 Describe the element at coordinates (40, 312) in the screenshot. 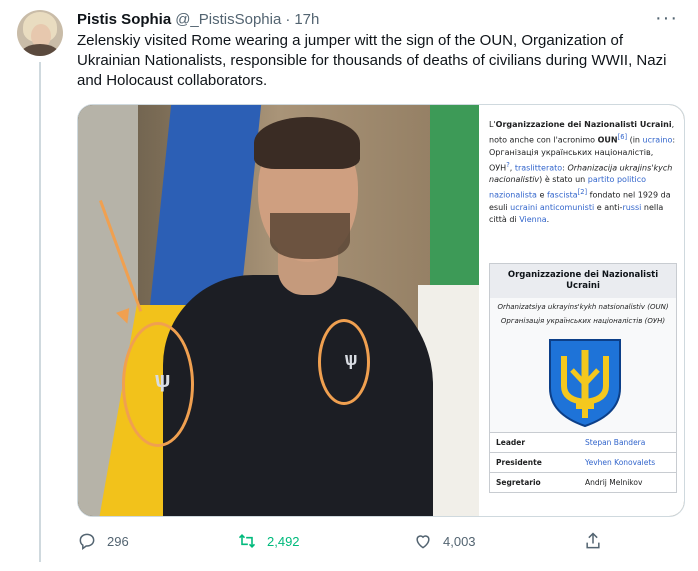

I see `thread-line` at that location.